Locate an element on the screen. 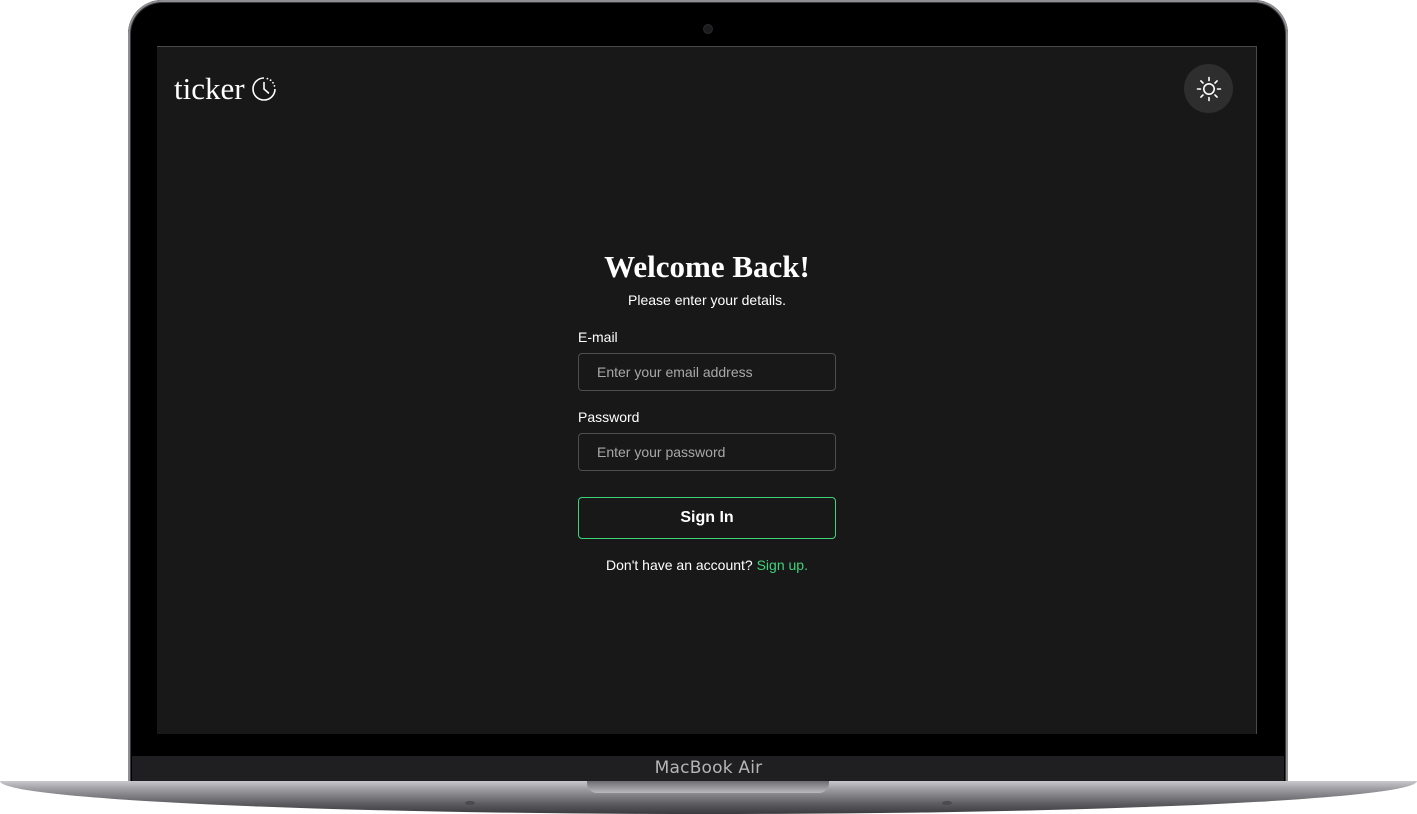 The height and width of the screenshot is (814, 1417). sign-in-button: Sign In is located at coordinates (707, 518).